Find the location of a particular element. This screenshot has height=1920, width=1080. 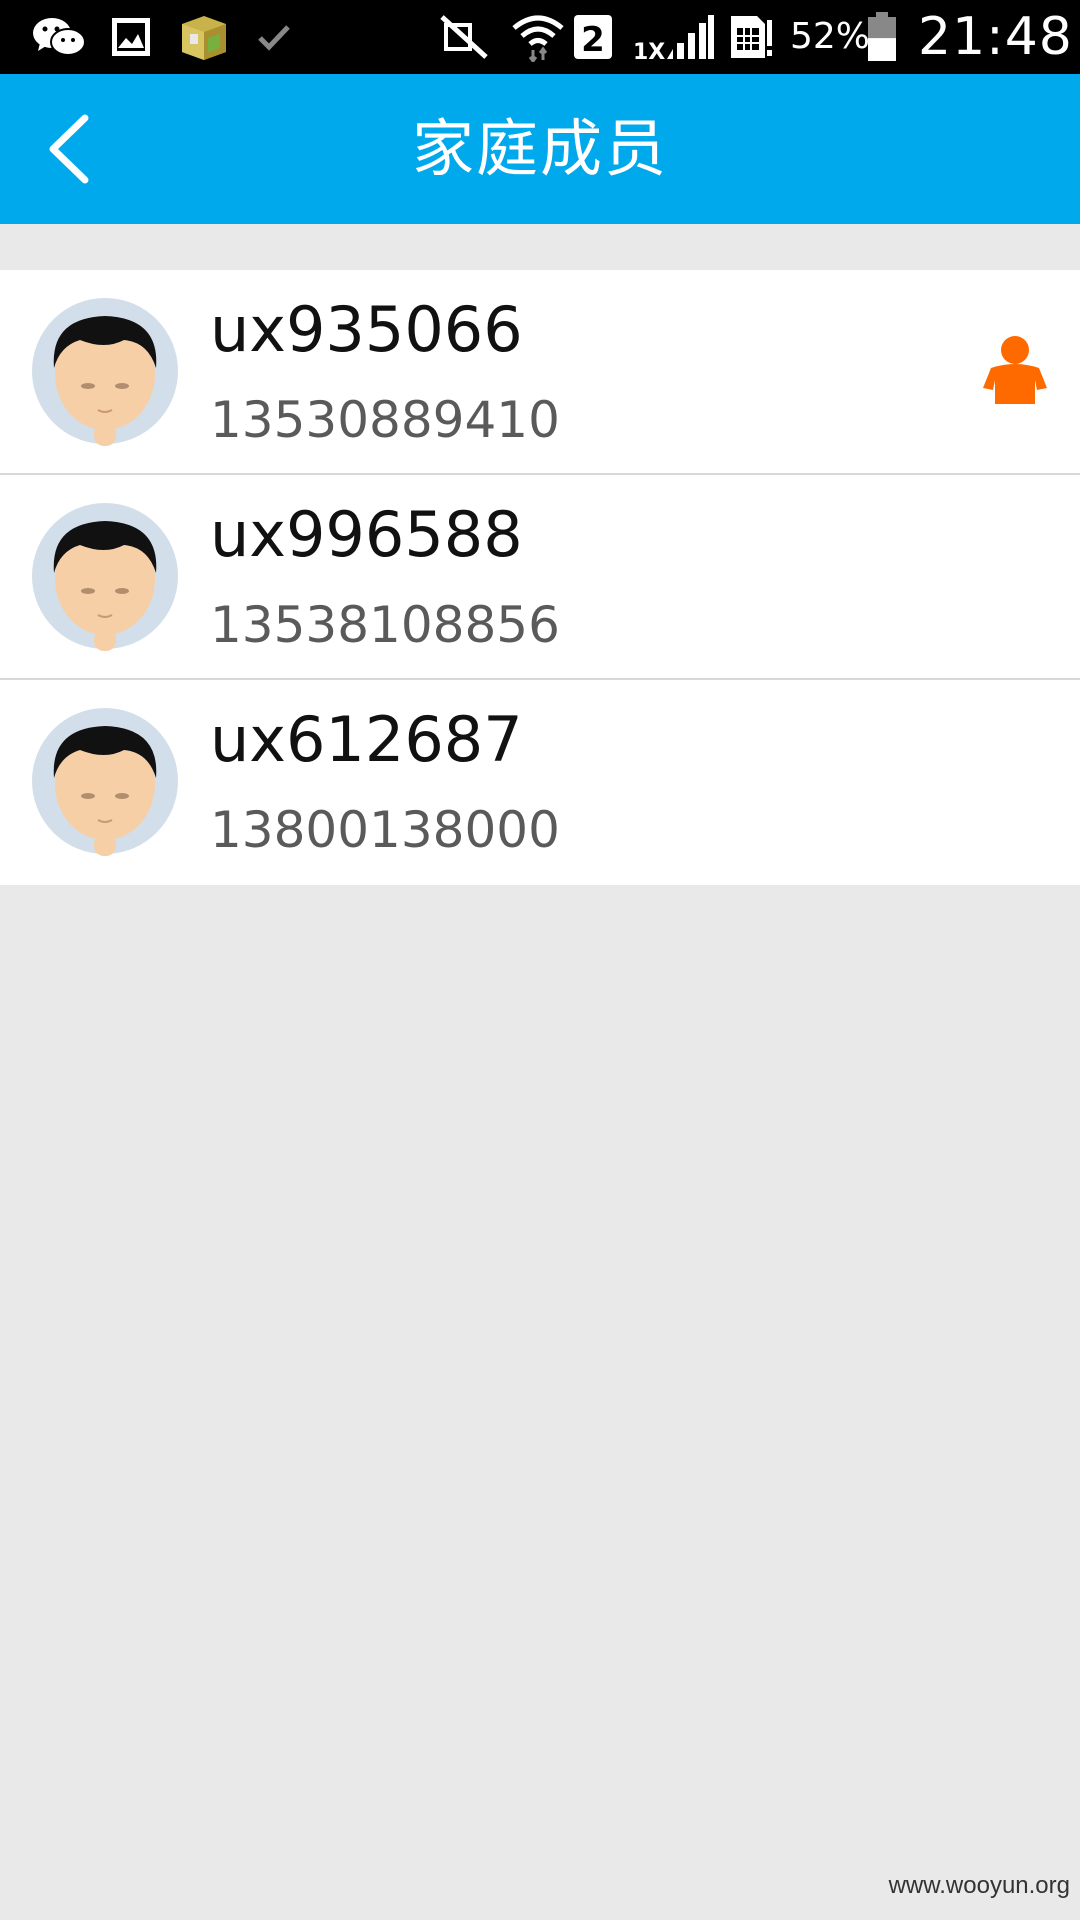

check-icon is located at coordinates (274, 37).